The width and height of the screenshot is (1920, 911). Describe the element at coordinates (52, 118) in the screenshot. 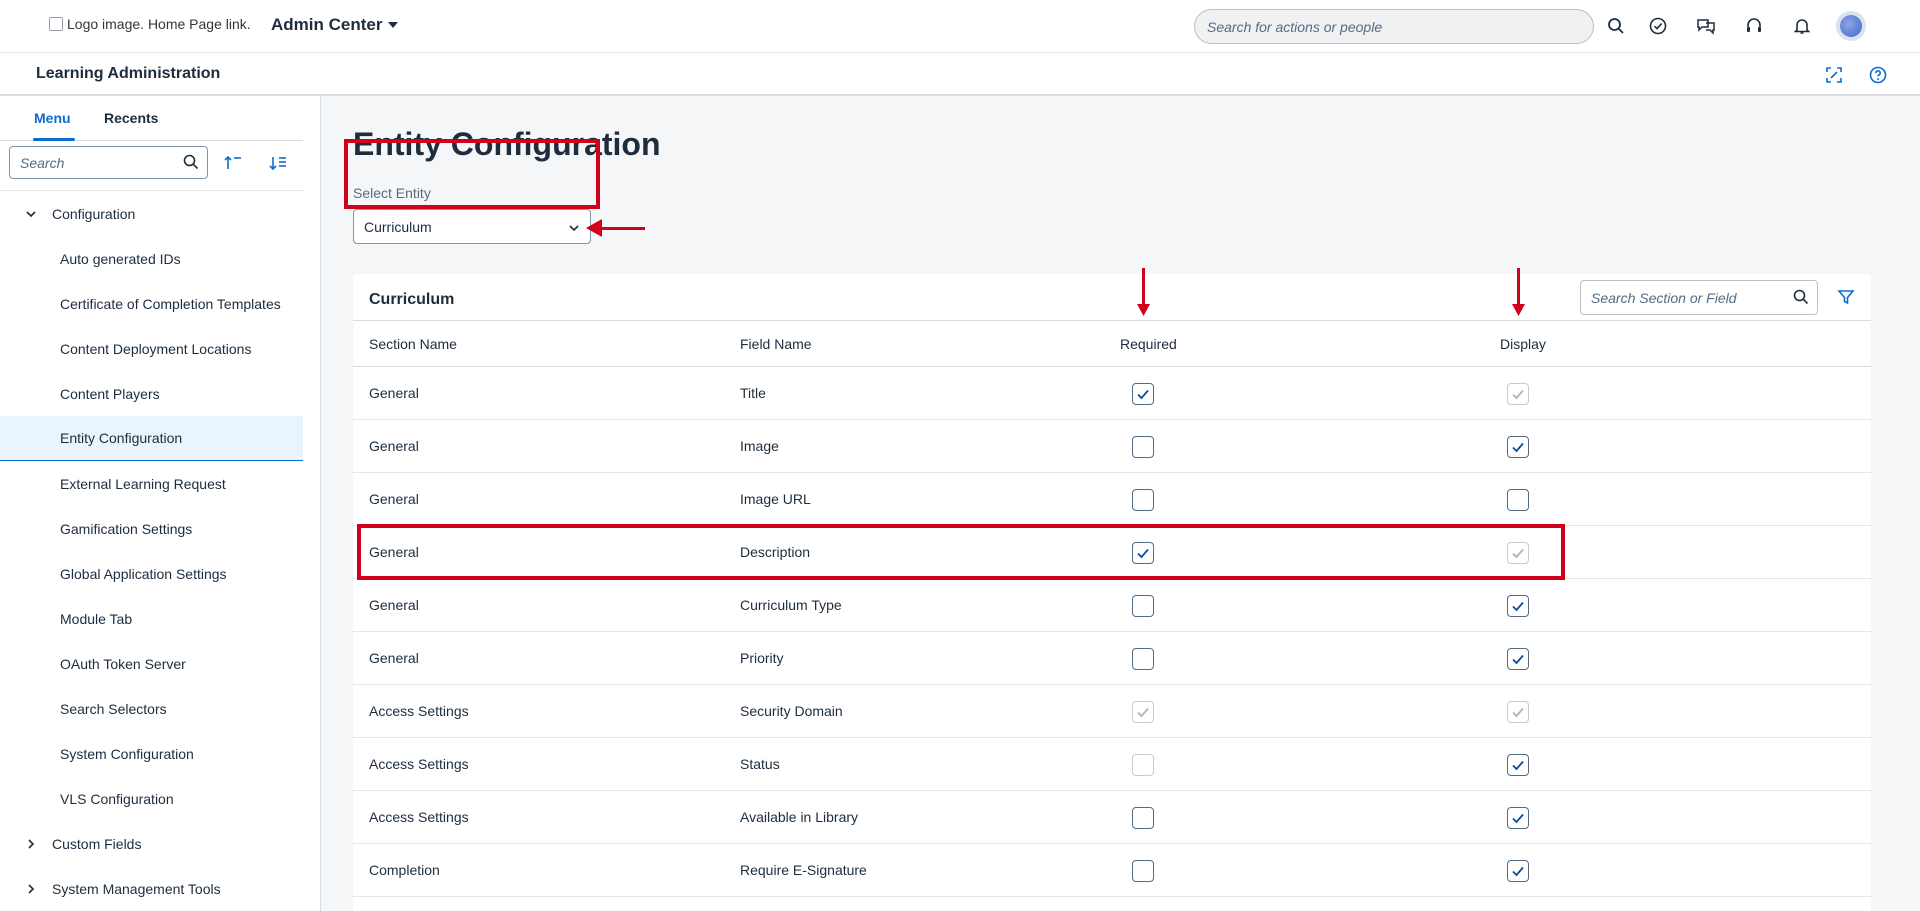

I see `tab-menu: Menu` at that location.